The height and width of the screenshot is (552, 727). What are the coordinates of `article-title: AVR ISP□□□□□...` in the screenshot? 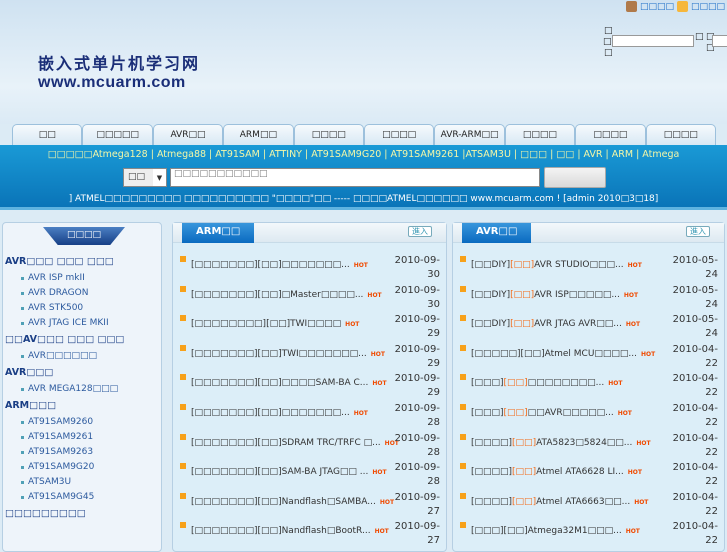 It's located at (577, 295).